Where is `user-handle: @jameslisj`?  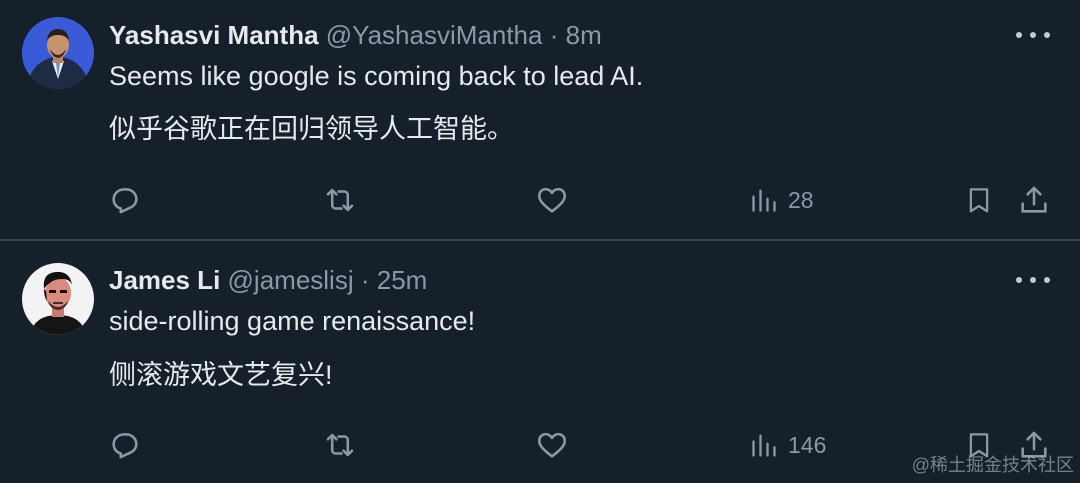 user-handle: @jameslisj is located at coordinates (291, 280).